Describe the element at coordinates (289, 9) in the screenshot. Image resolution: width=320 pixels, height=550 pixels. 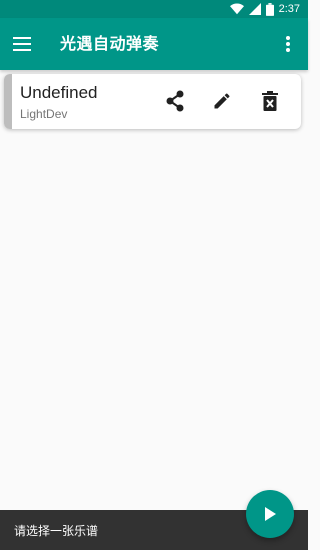
I see `status-time: 2:37` at that location.